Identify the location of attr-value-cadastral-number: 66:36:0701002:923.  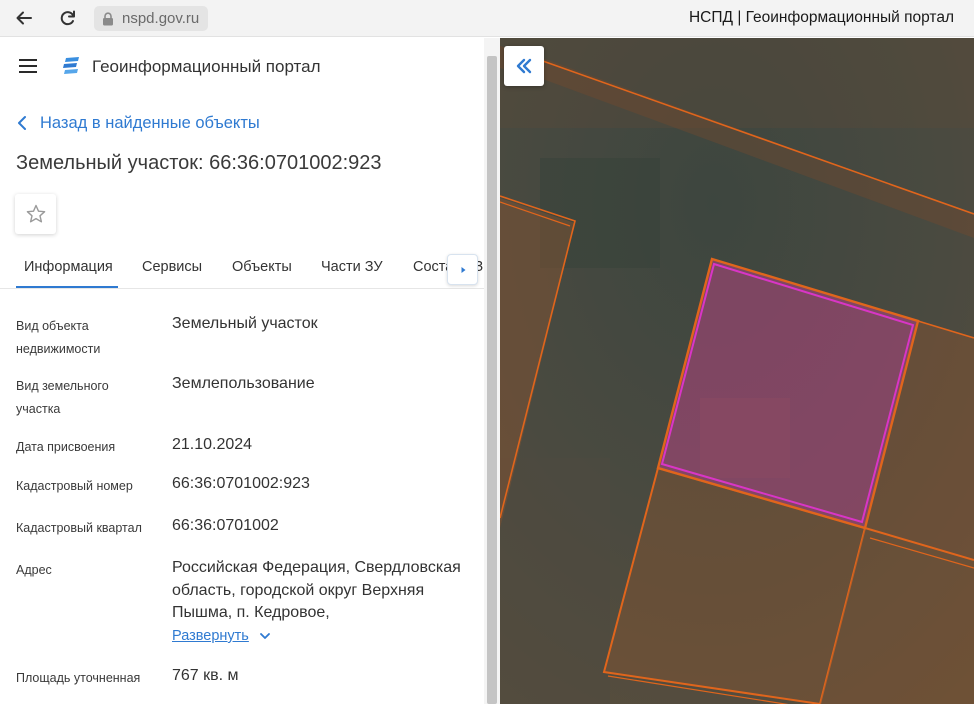
(241, 483).